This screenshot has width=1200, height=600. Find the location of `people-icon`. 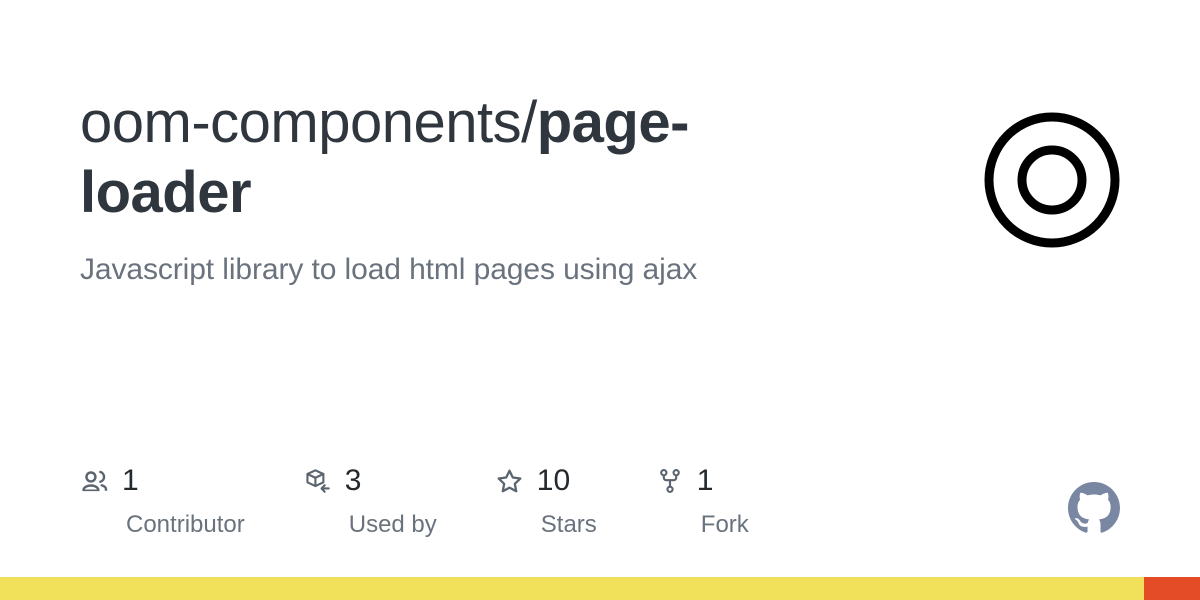

people-icon is located at coordinates (95, 481).